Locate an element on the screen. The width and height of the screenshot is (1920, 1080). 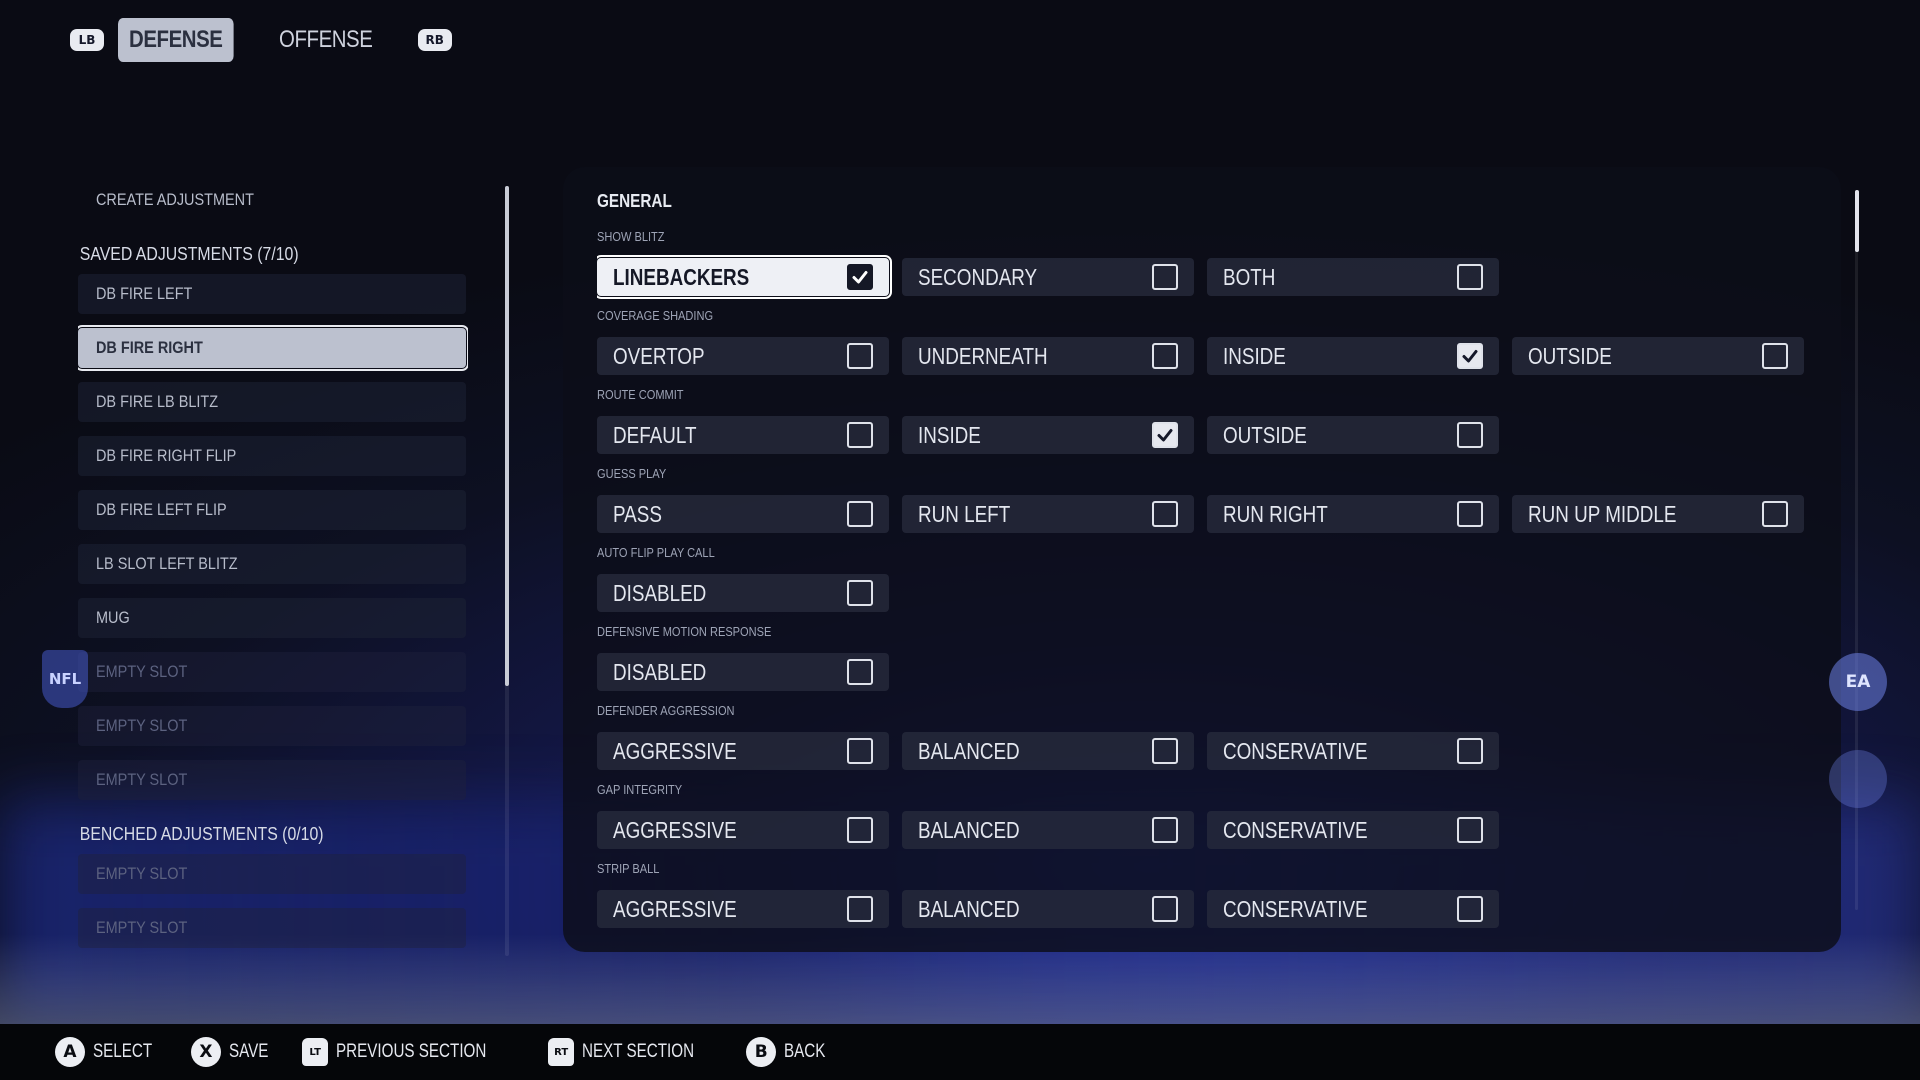
option-row: LINEBACKERS SECONDARY BOTH is located at coordinates (1212, 277).